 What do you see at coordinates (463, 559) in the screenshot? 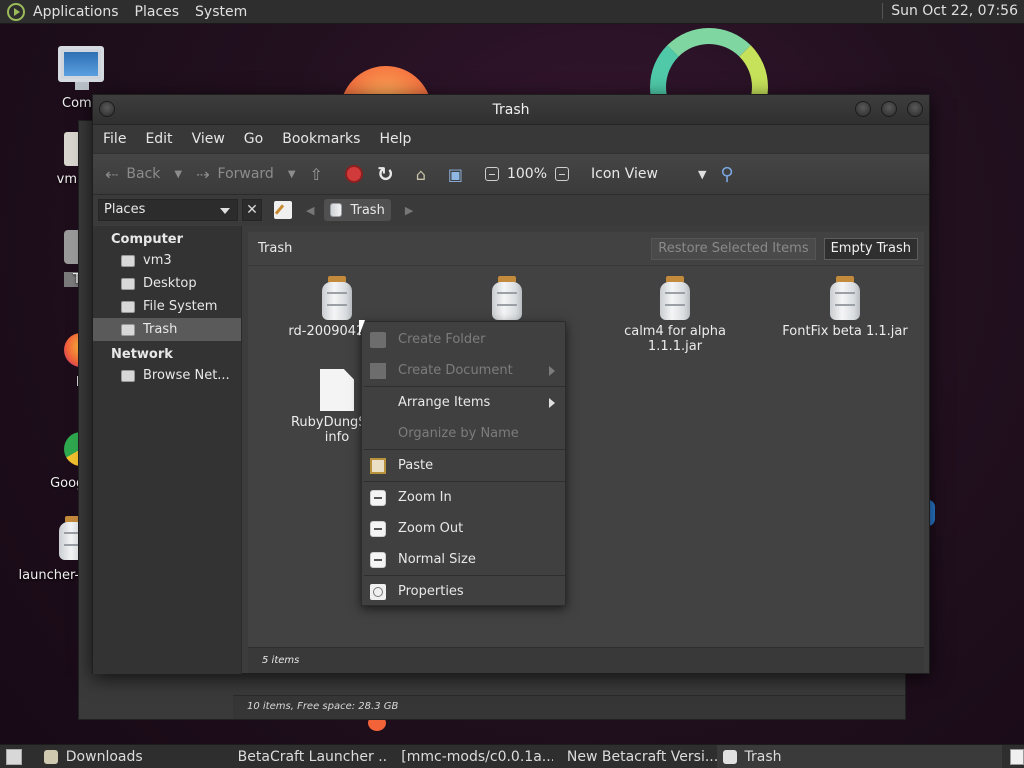
I see `menu-item-normal-size: Normal Size` at bounding box center [463, 559].